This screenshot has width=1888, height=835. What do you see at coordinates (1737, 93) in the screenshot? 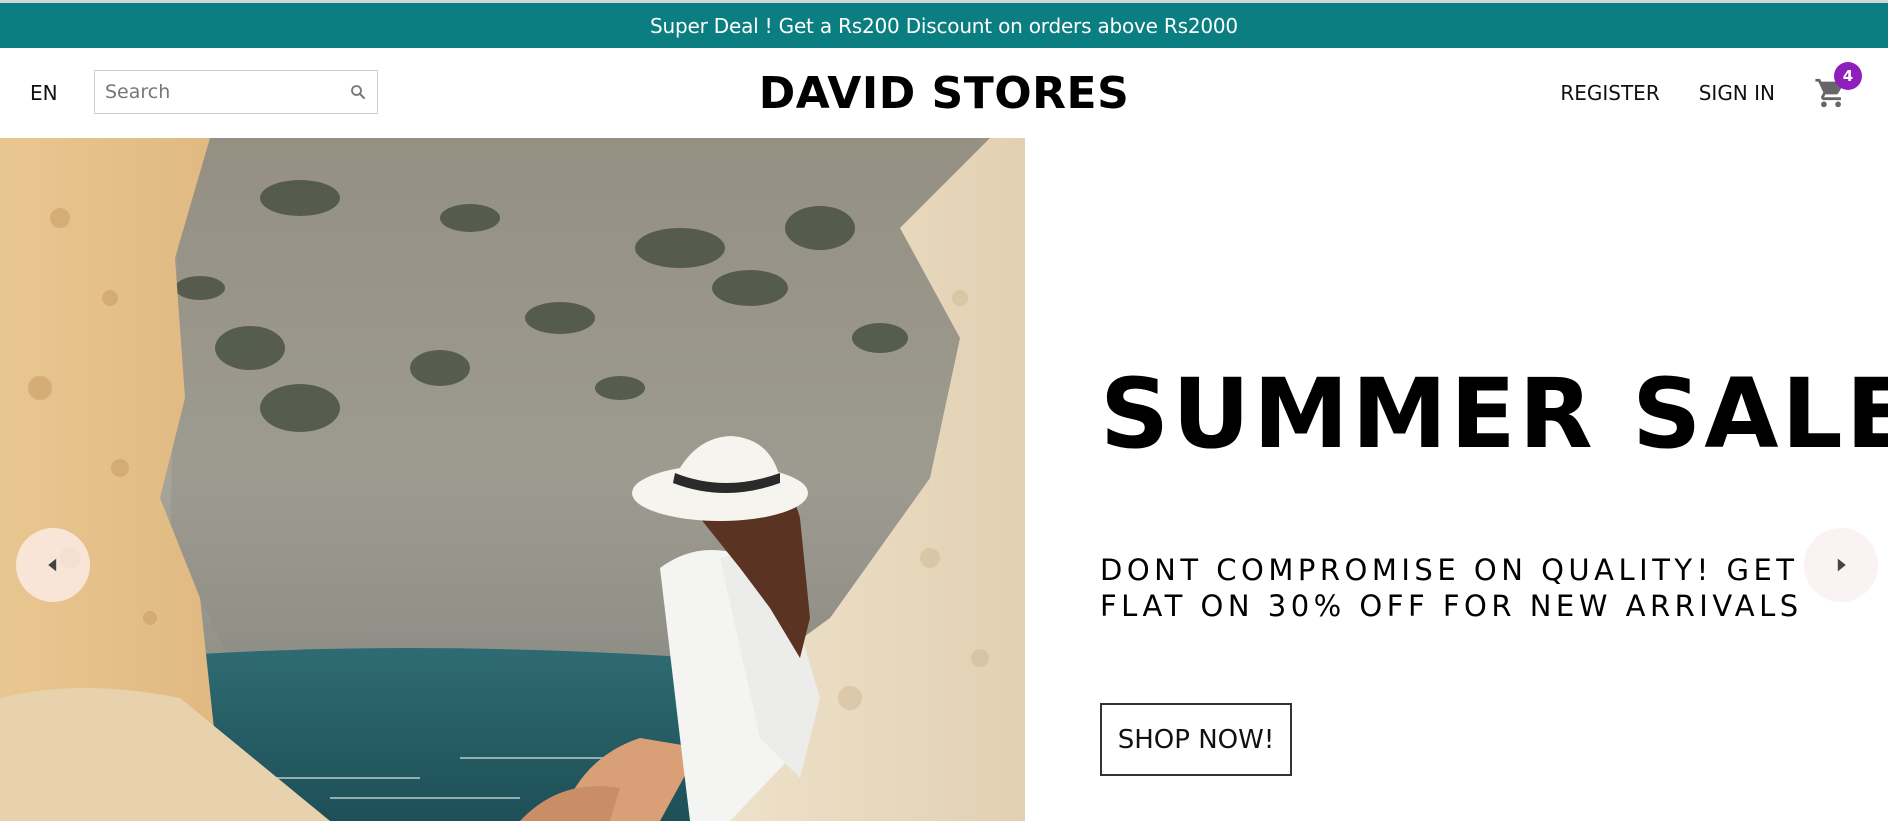
I see `sign-in-link: SIGN IN` at bounding box center [1737, 93].